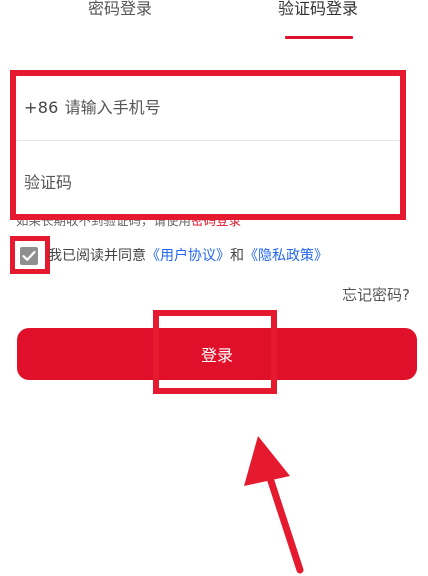 The height and width of the screenshot is (576, 428). I want to click on login-button: 登录, so click(217, 354).